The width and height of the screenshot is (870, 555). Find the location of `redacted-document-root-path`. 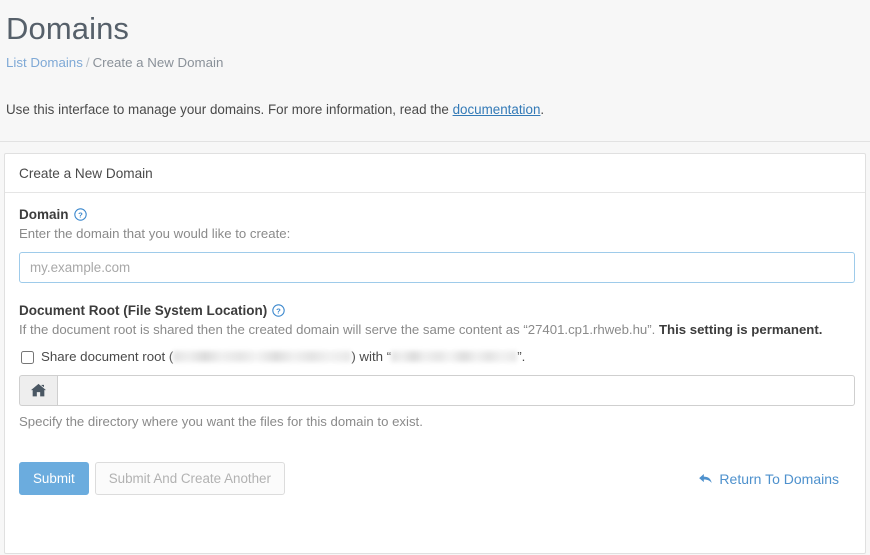

redacted-document-root-path is located at coordinates (262, 356).